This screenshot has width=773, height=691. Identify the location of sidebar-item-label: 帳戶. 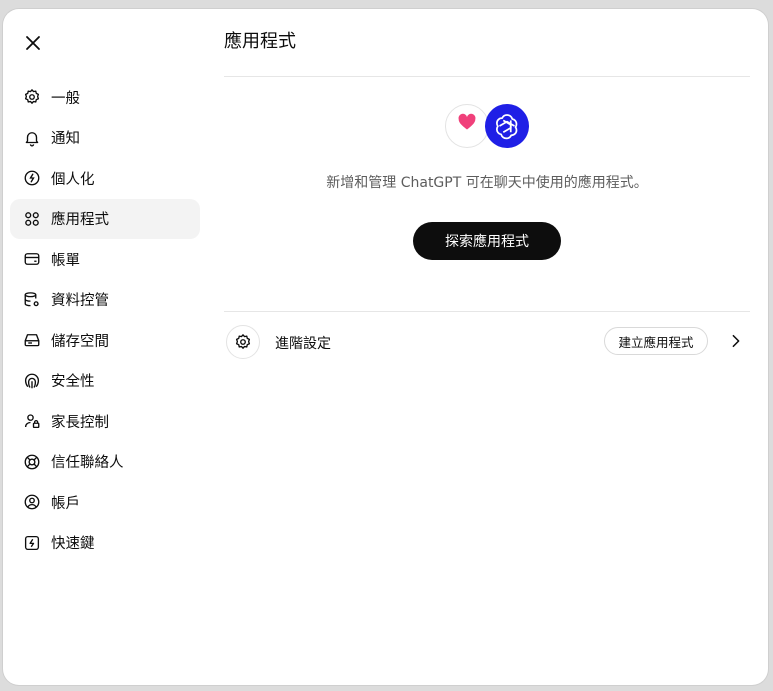
(65, 503).